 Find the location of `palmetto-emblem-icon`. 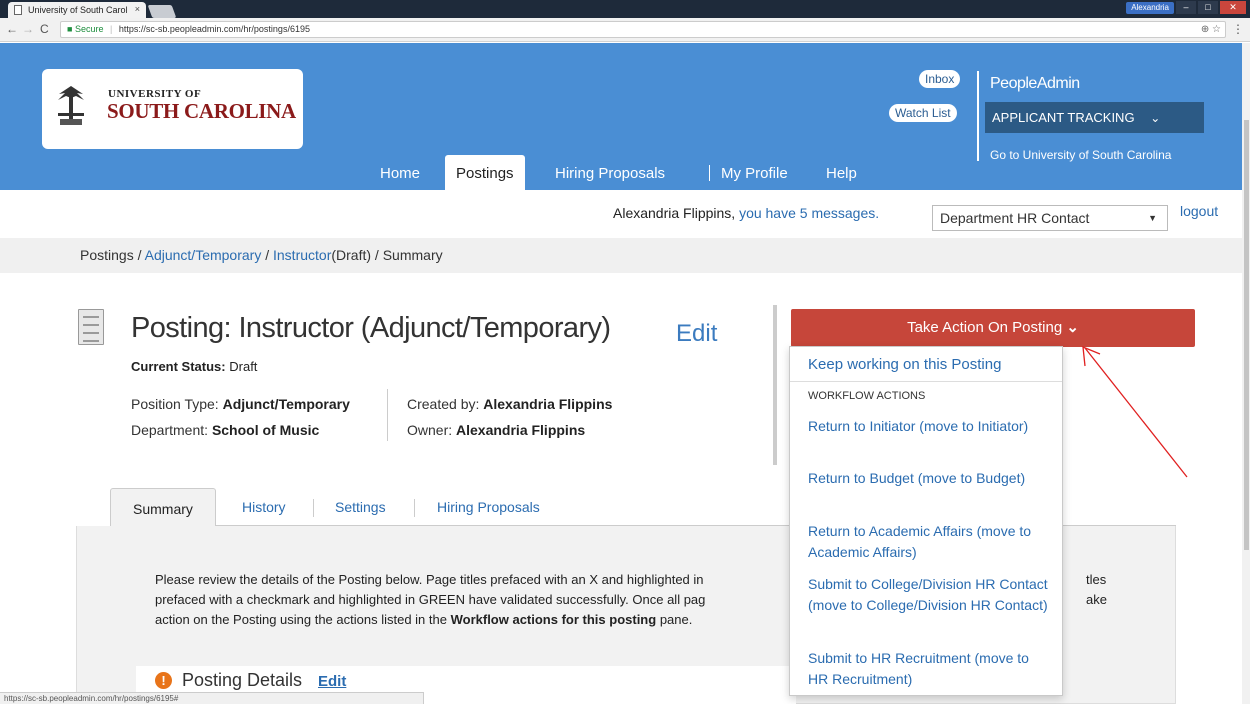

palmetto-emblem-icon is located at coordinates (71, 105).